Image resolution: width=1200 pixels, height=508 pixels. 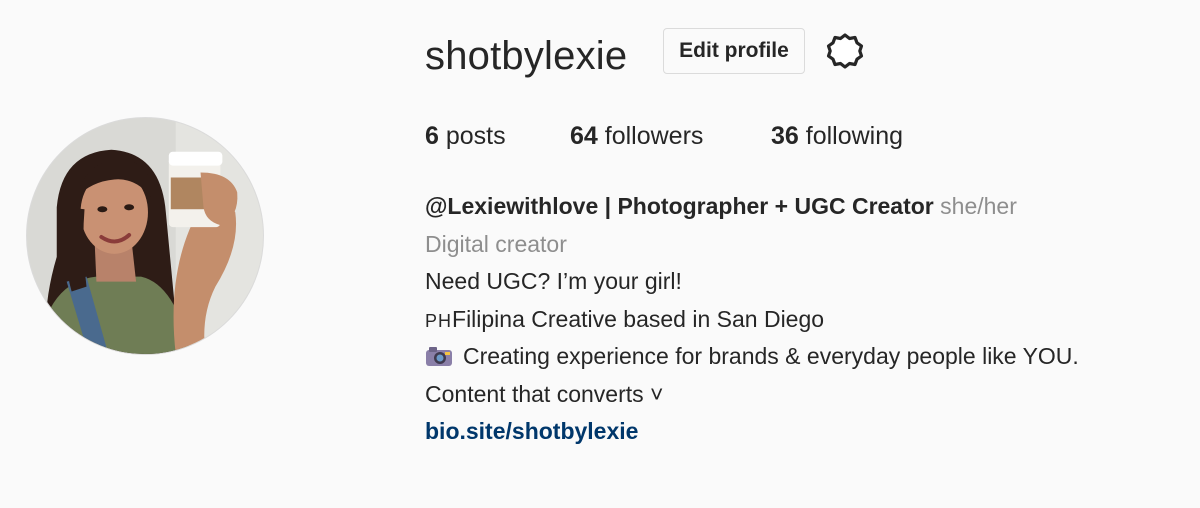 What do you see at coordinates (439, 356) in the screenshot?
I see `camera-icon` at bounding box center [439, 356].